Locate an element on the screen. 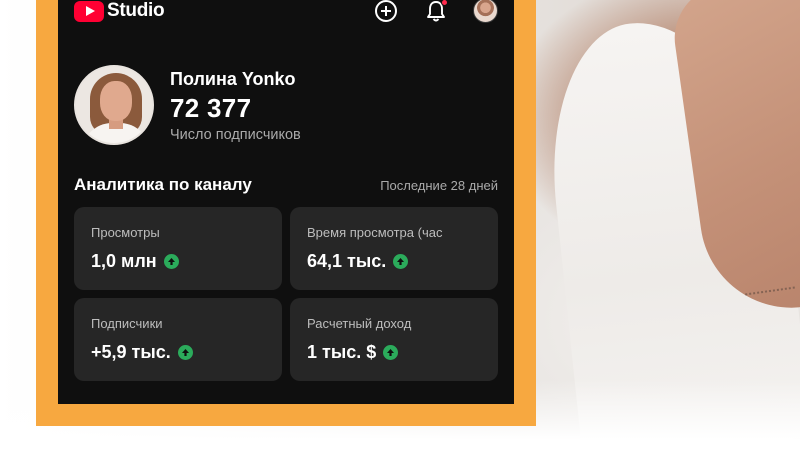 The width and height of the screenshot is (800, 450). metric-value: 1,0 млн is located at coordinates (124, 261).